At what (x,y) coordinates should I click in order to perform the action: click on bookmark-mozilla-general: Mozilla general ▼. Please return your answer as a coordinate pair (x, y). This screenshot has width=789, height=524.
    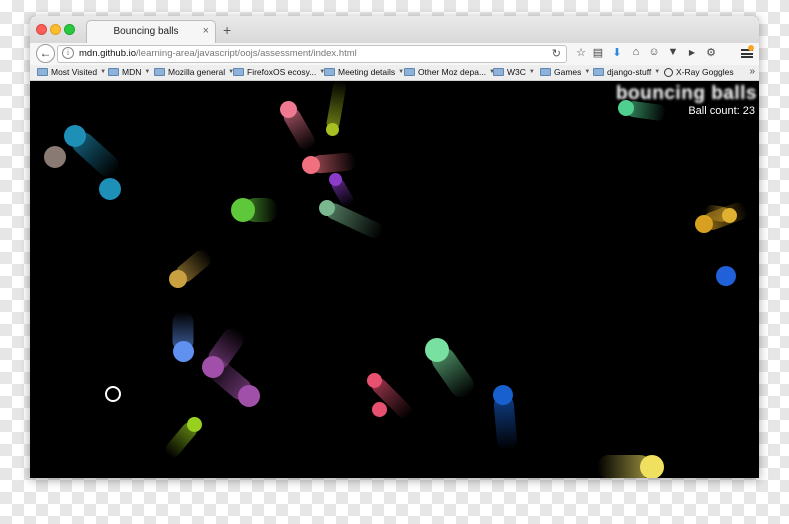
    Looking at the image, I should click on (194, 72).